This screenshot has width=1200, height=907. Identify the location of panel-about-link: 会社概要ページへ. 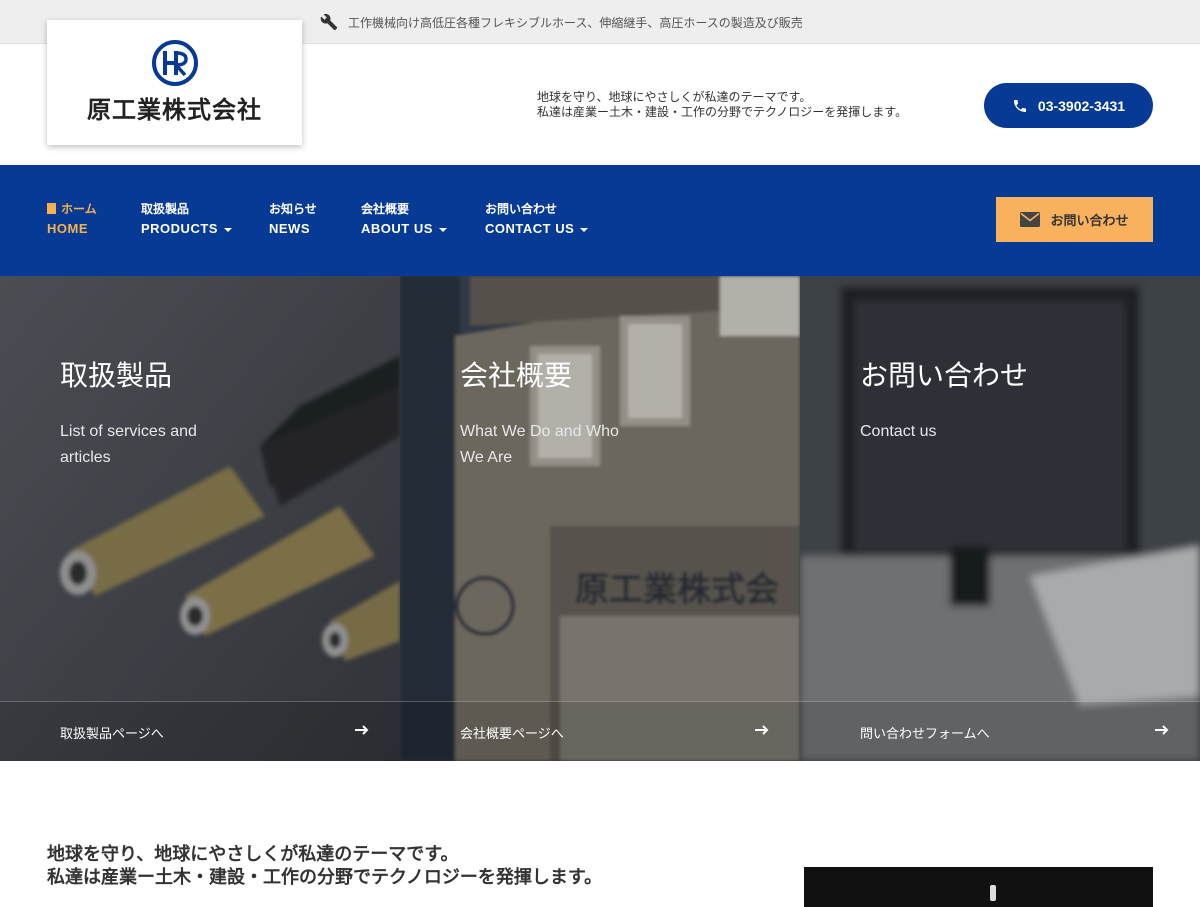
(600, 731).